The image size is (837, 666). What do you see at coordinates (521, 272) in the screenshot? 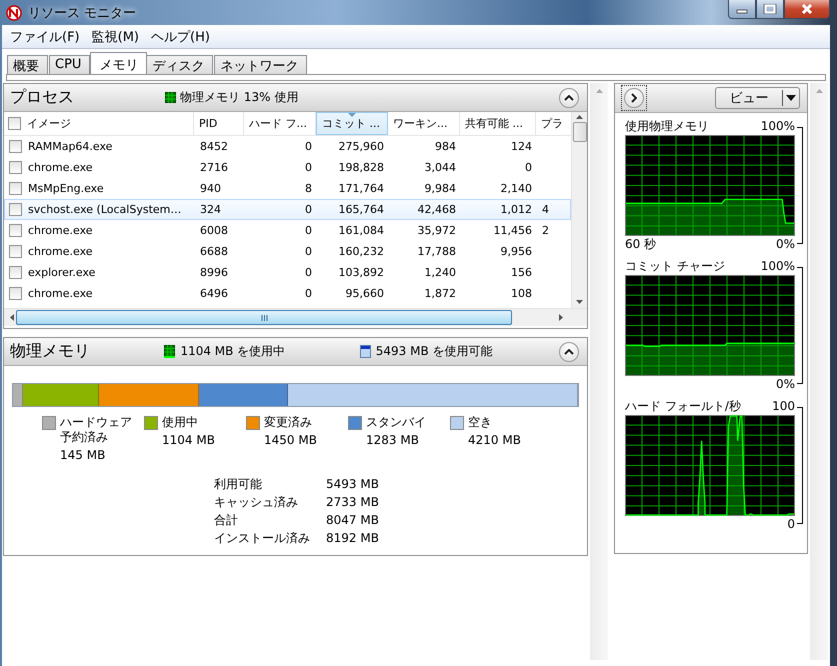
I see `table-cell-text: 156` at bounding box center [521, 272].